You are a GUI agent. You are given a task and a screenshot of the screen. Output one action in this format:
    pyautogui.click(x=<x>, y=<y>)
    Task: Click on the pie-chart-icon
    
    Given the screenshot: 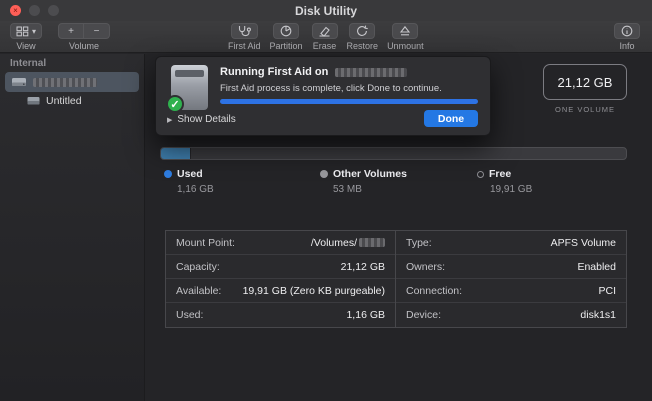 What is the action you would take?
    pyautogui.click(x=286, y=31)
    